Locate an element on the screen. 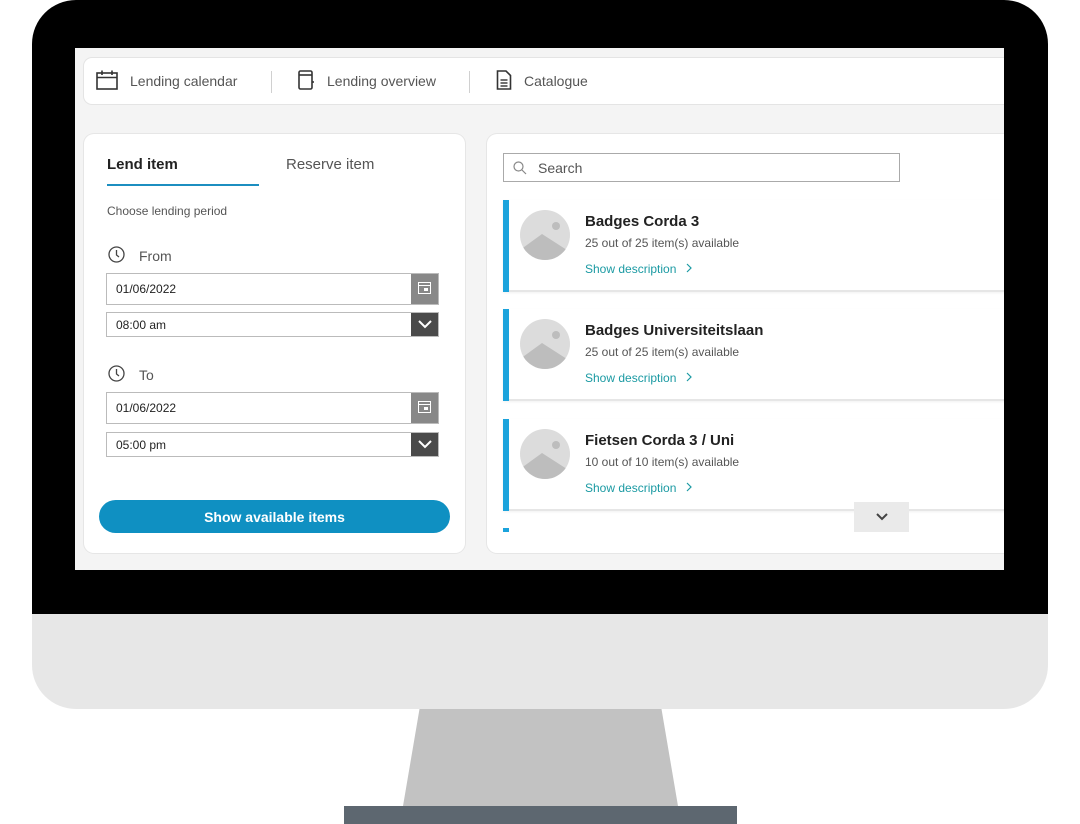 This screenshot has width=1080, height=824. from-heading: From is located at coordinates (140, 256).